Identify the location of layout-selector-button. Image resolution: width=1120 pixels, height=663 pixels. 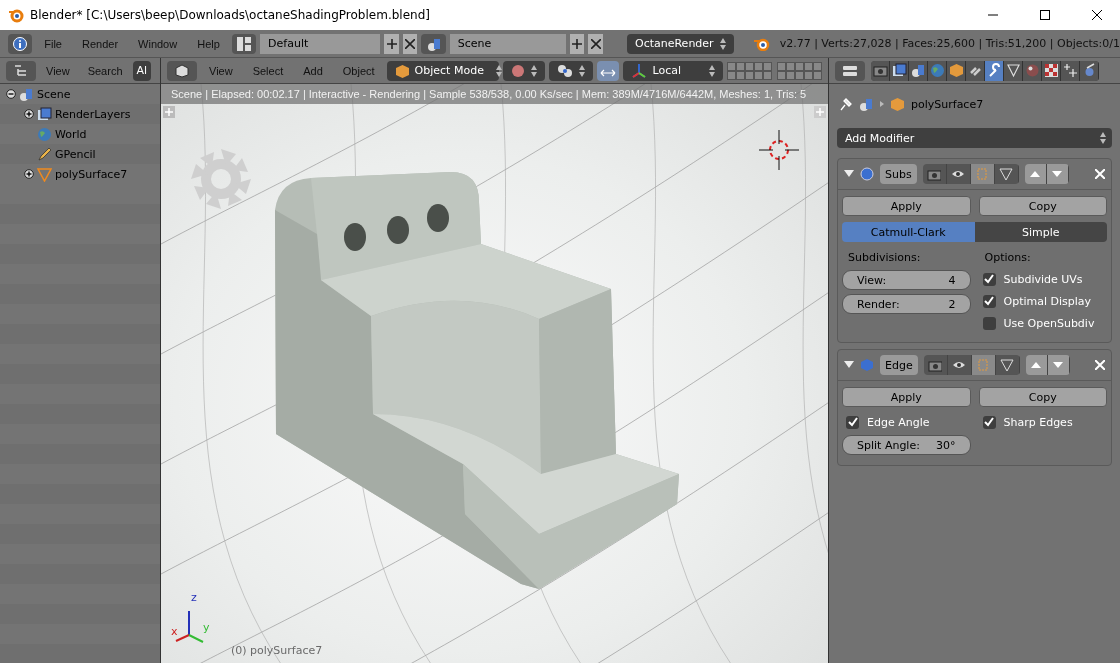
(244, 43).